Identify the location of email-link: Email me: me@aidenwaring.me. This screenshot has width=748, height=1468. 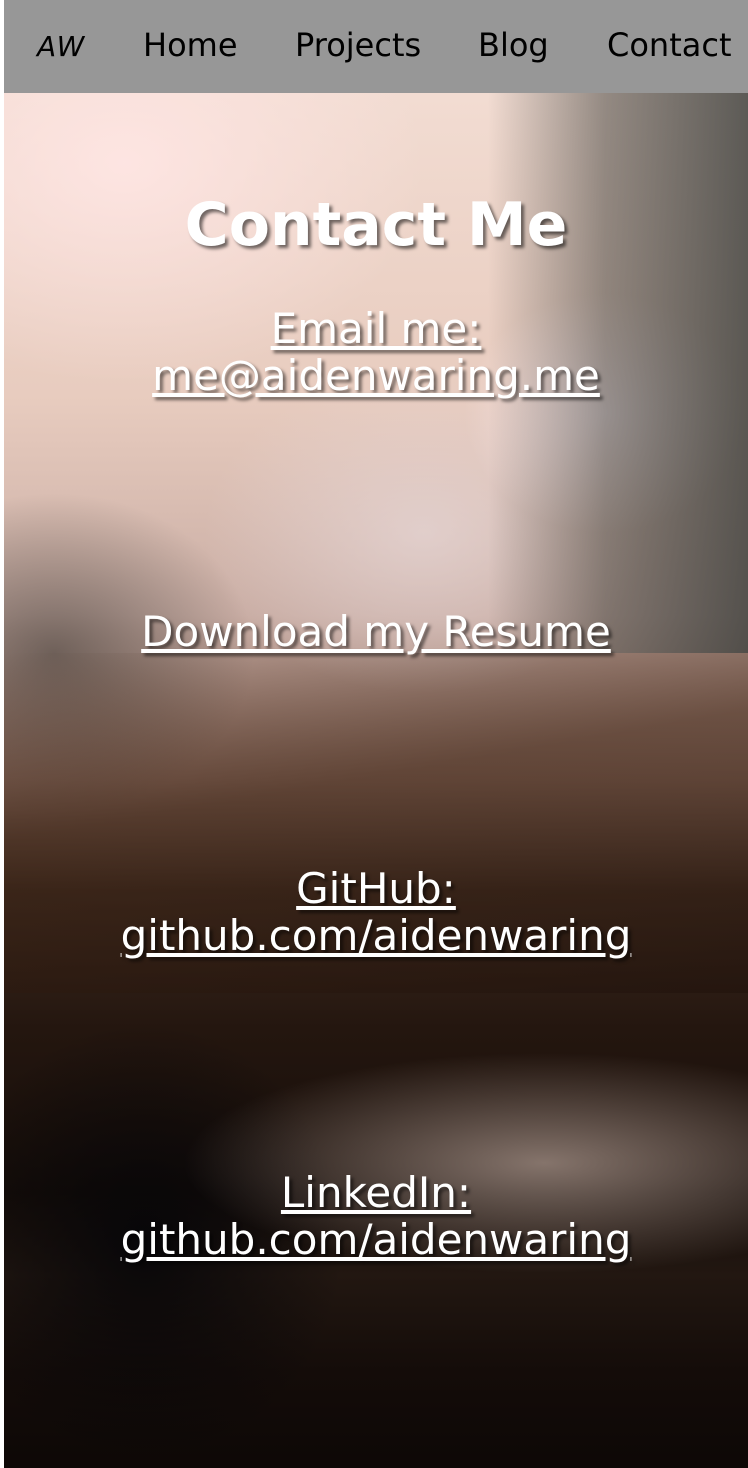
(376, 352).